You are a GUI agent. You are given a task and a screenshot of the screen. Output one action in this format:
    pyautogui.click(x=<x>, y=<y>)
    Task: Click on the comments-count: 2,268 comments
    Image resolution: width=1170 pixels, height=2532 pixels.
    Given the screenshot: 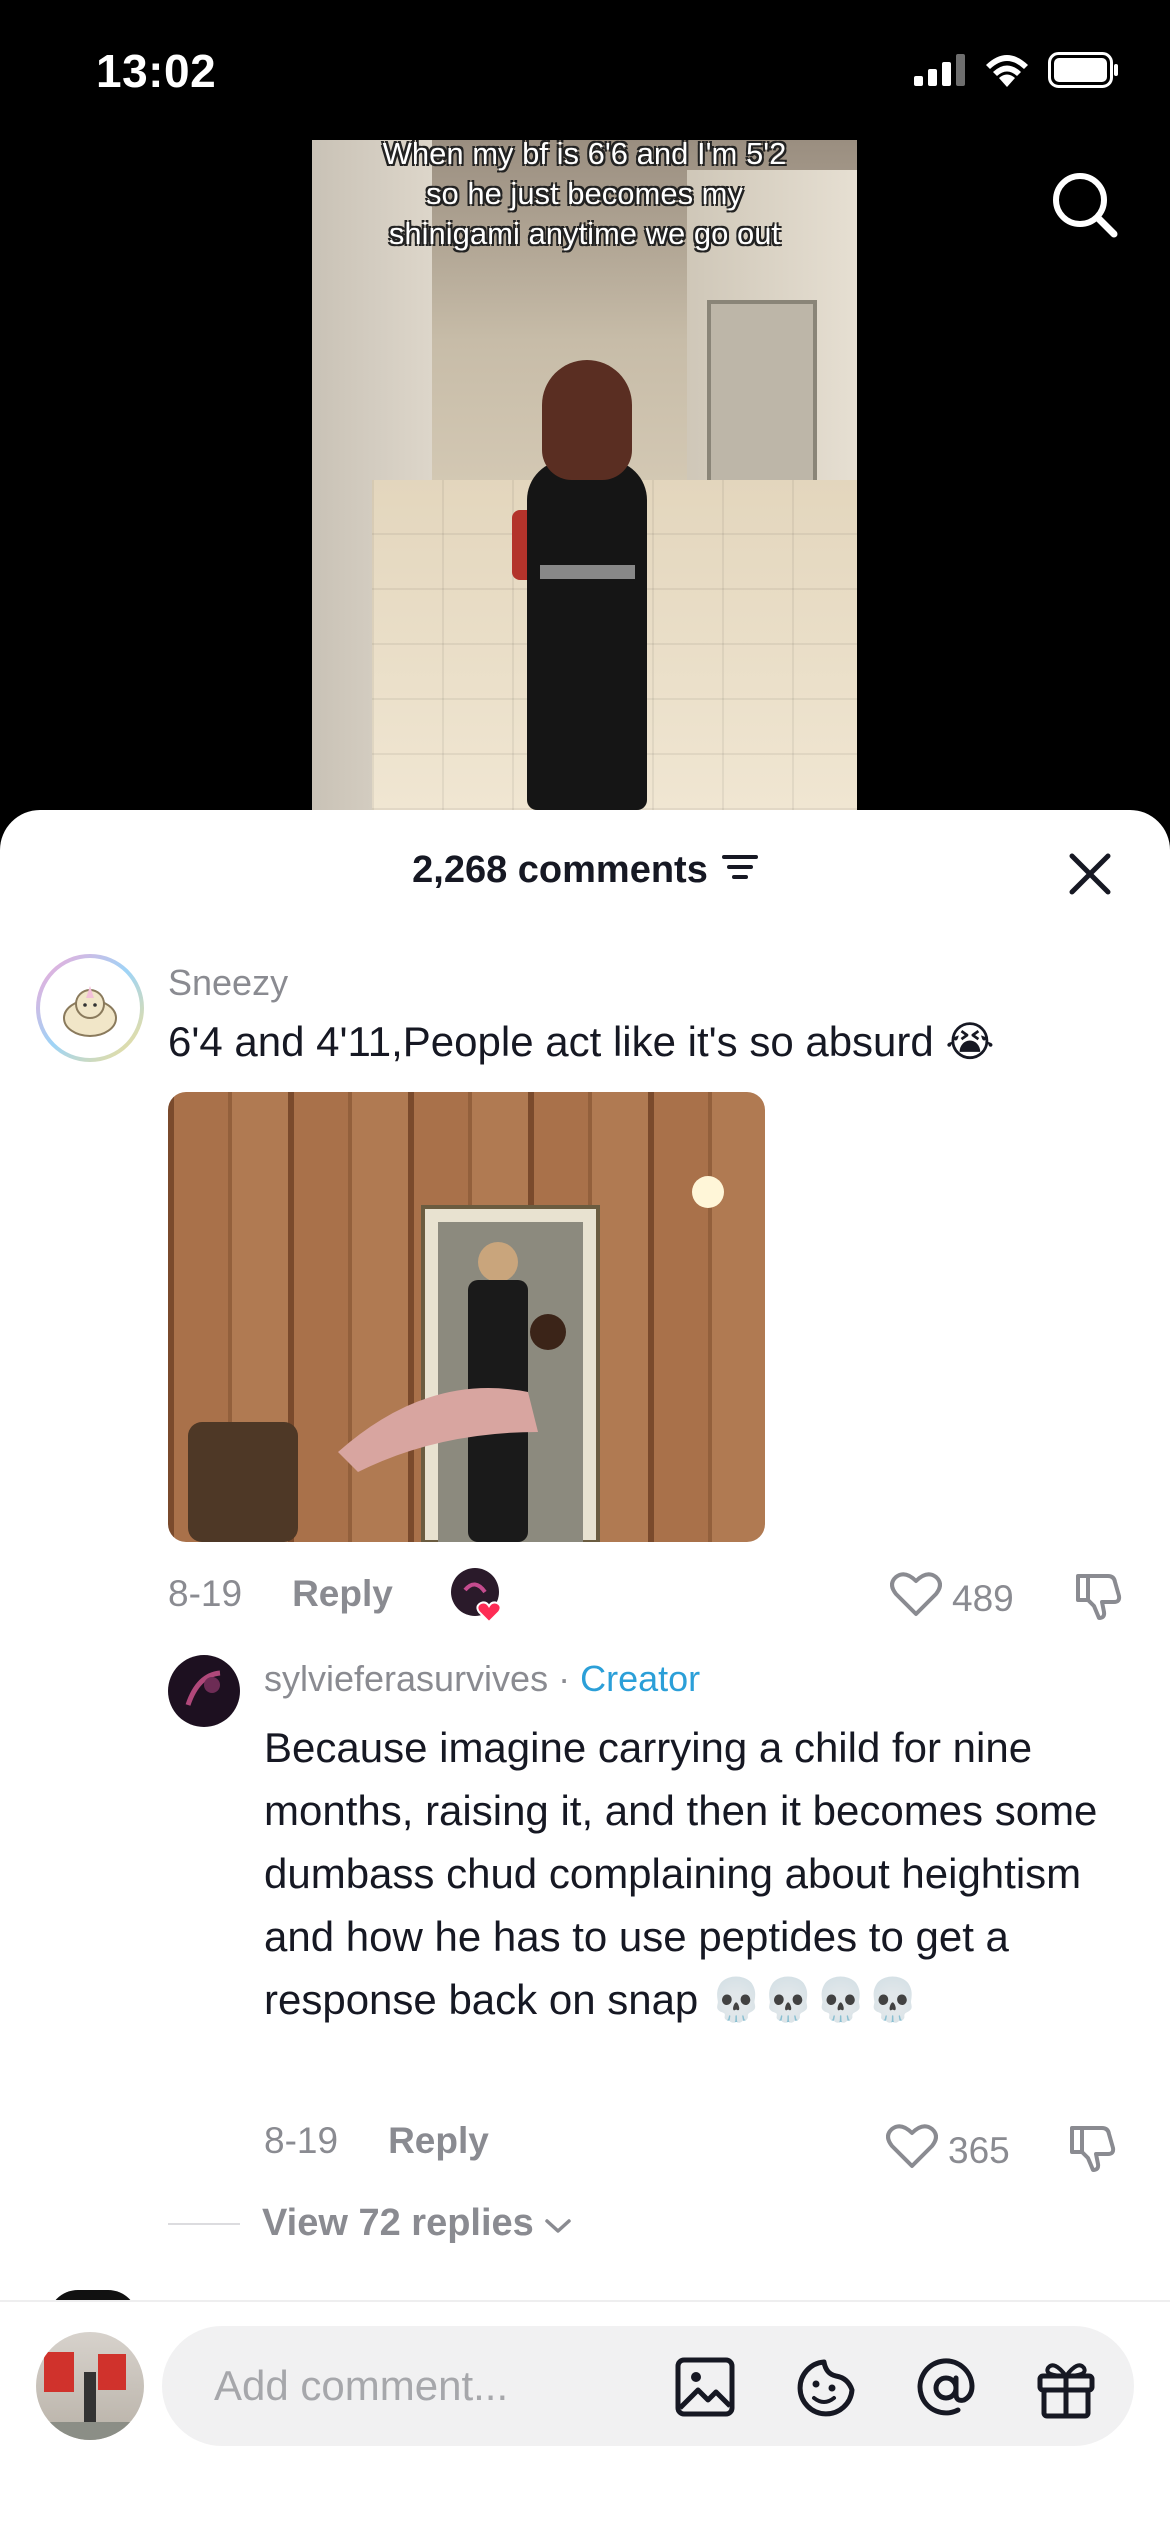 What is the action you would take?
    pyautogui.click(x=560, y=869)
    